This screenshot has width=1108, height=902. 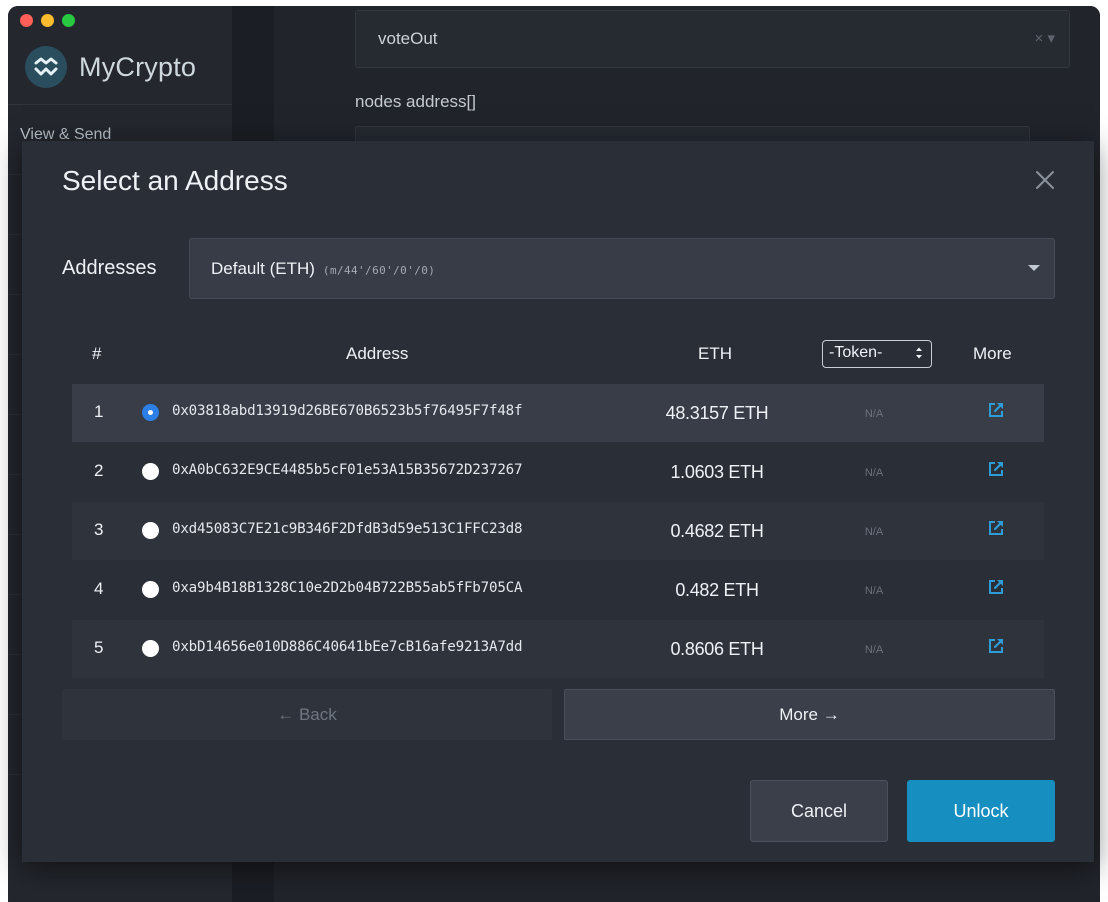 What do you see at coordinates (717, 472) in the screenshot?
I see `row-eth-balance: 1.0603 ETH` at bounding box center [717, 472].